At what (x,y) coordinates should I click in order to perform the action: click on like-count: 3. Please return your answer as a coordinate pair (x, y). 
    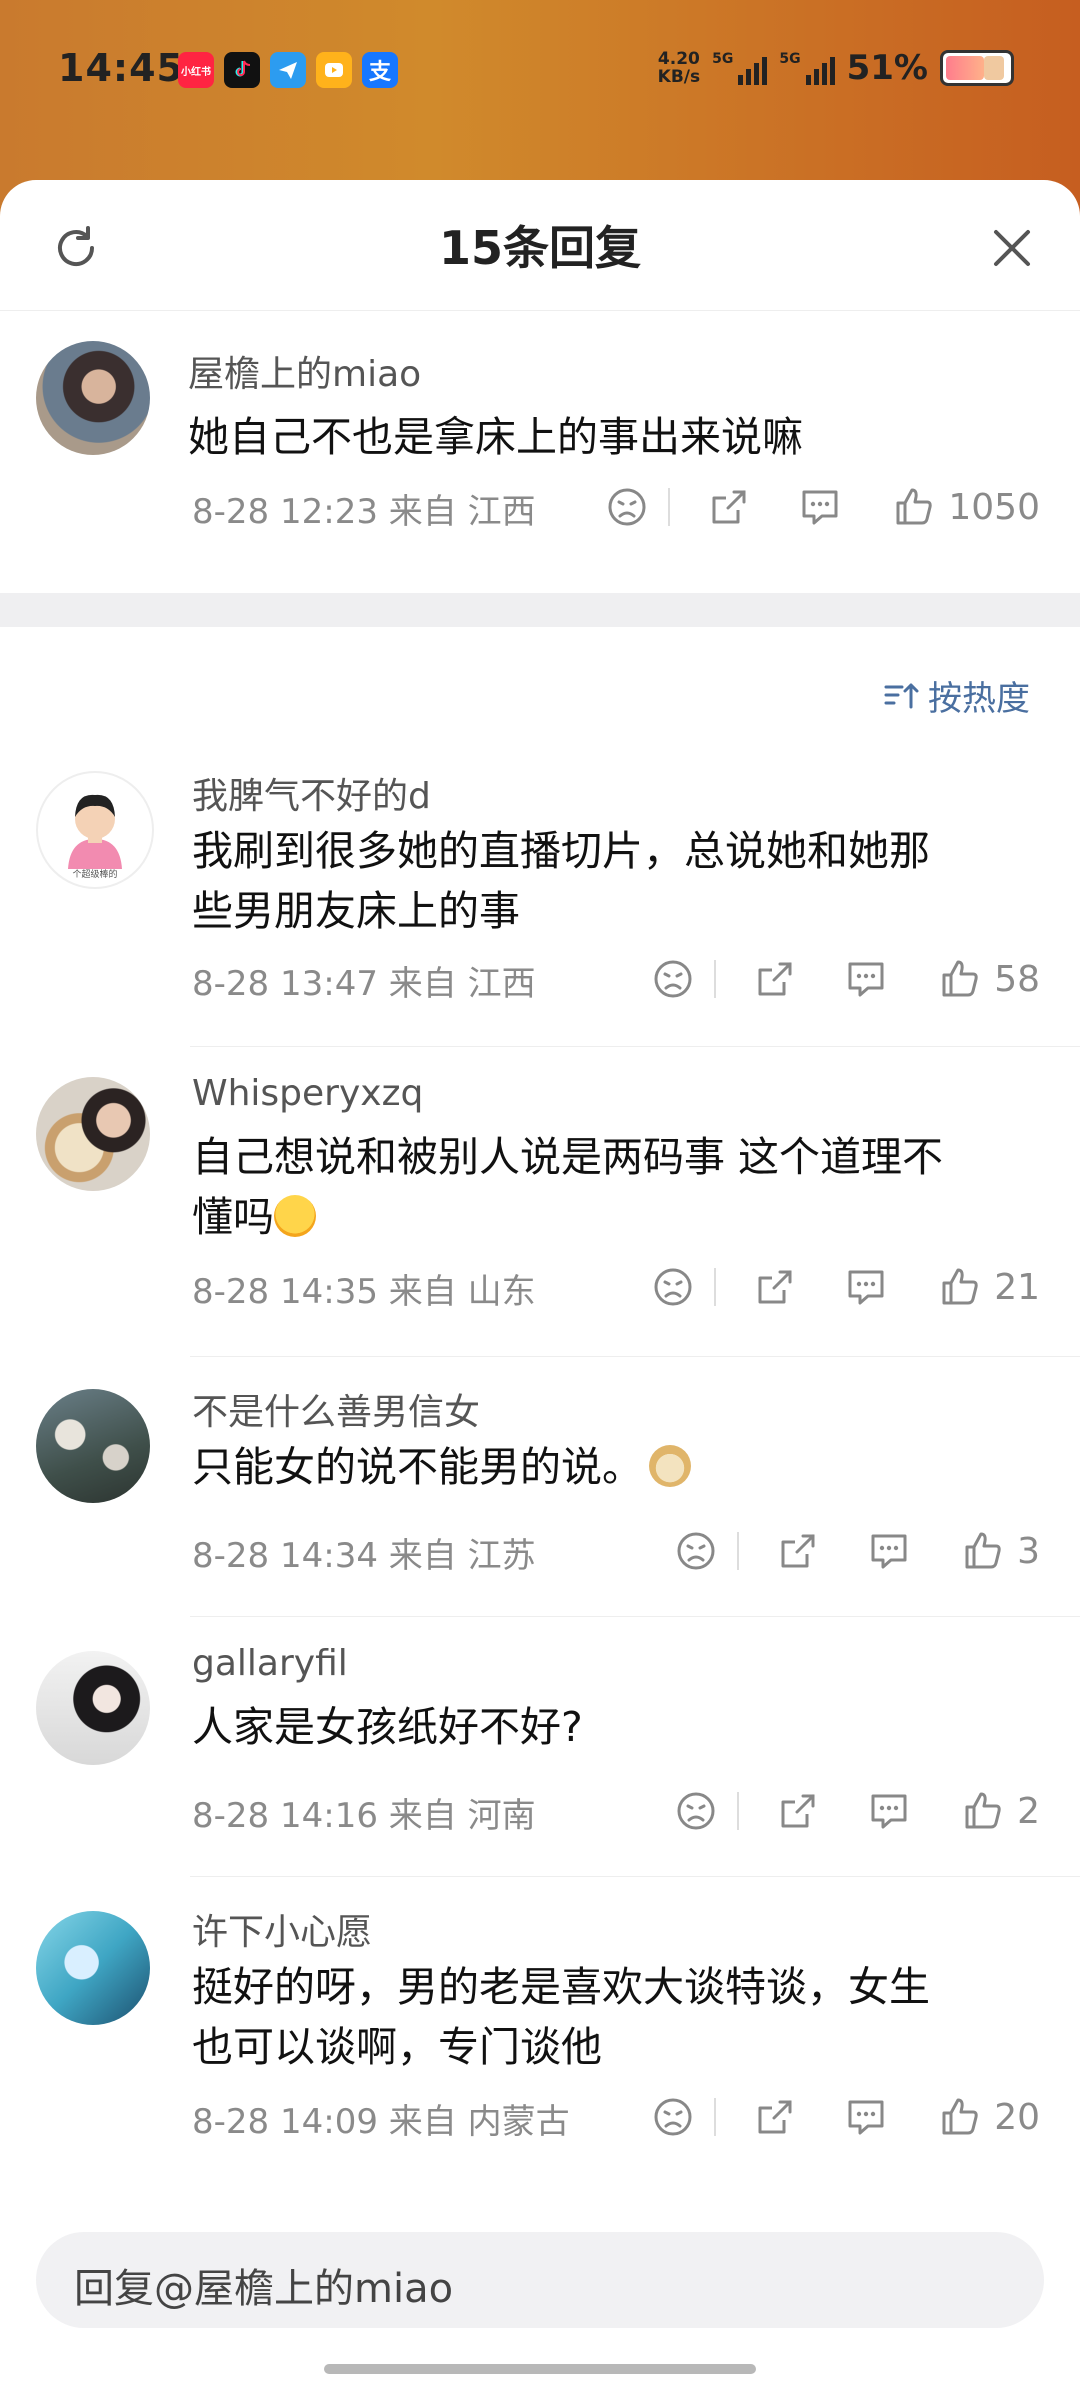
    Looking at the image, I should click on (1028, 1551).